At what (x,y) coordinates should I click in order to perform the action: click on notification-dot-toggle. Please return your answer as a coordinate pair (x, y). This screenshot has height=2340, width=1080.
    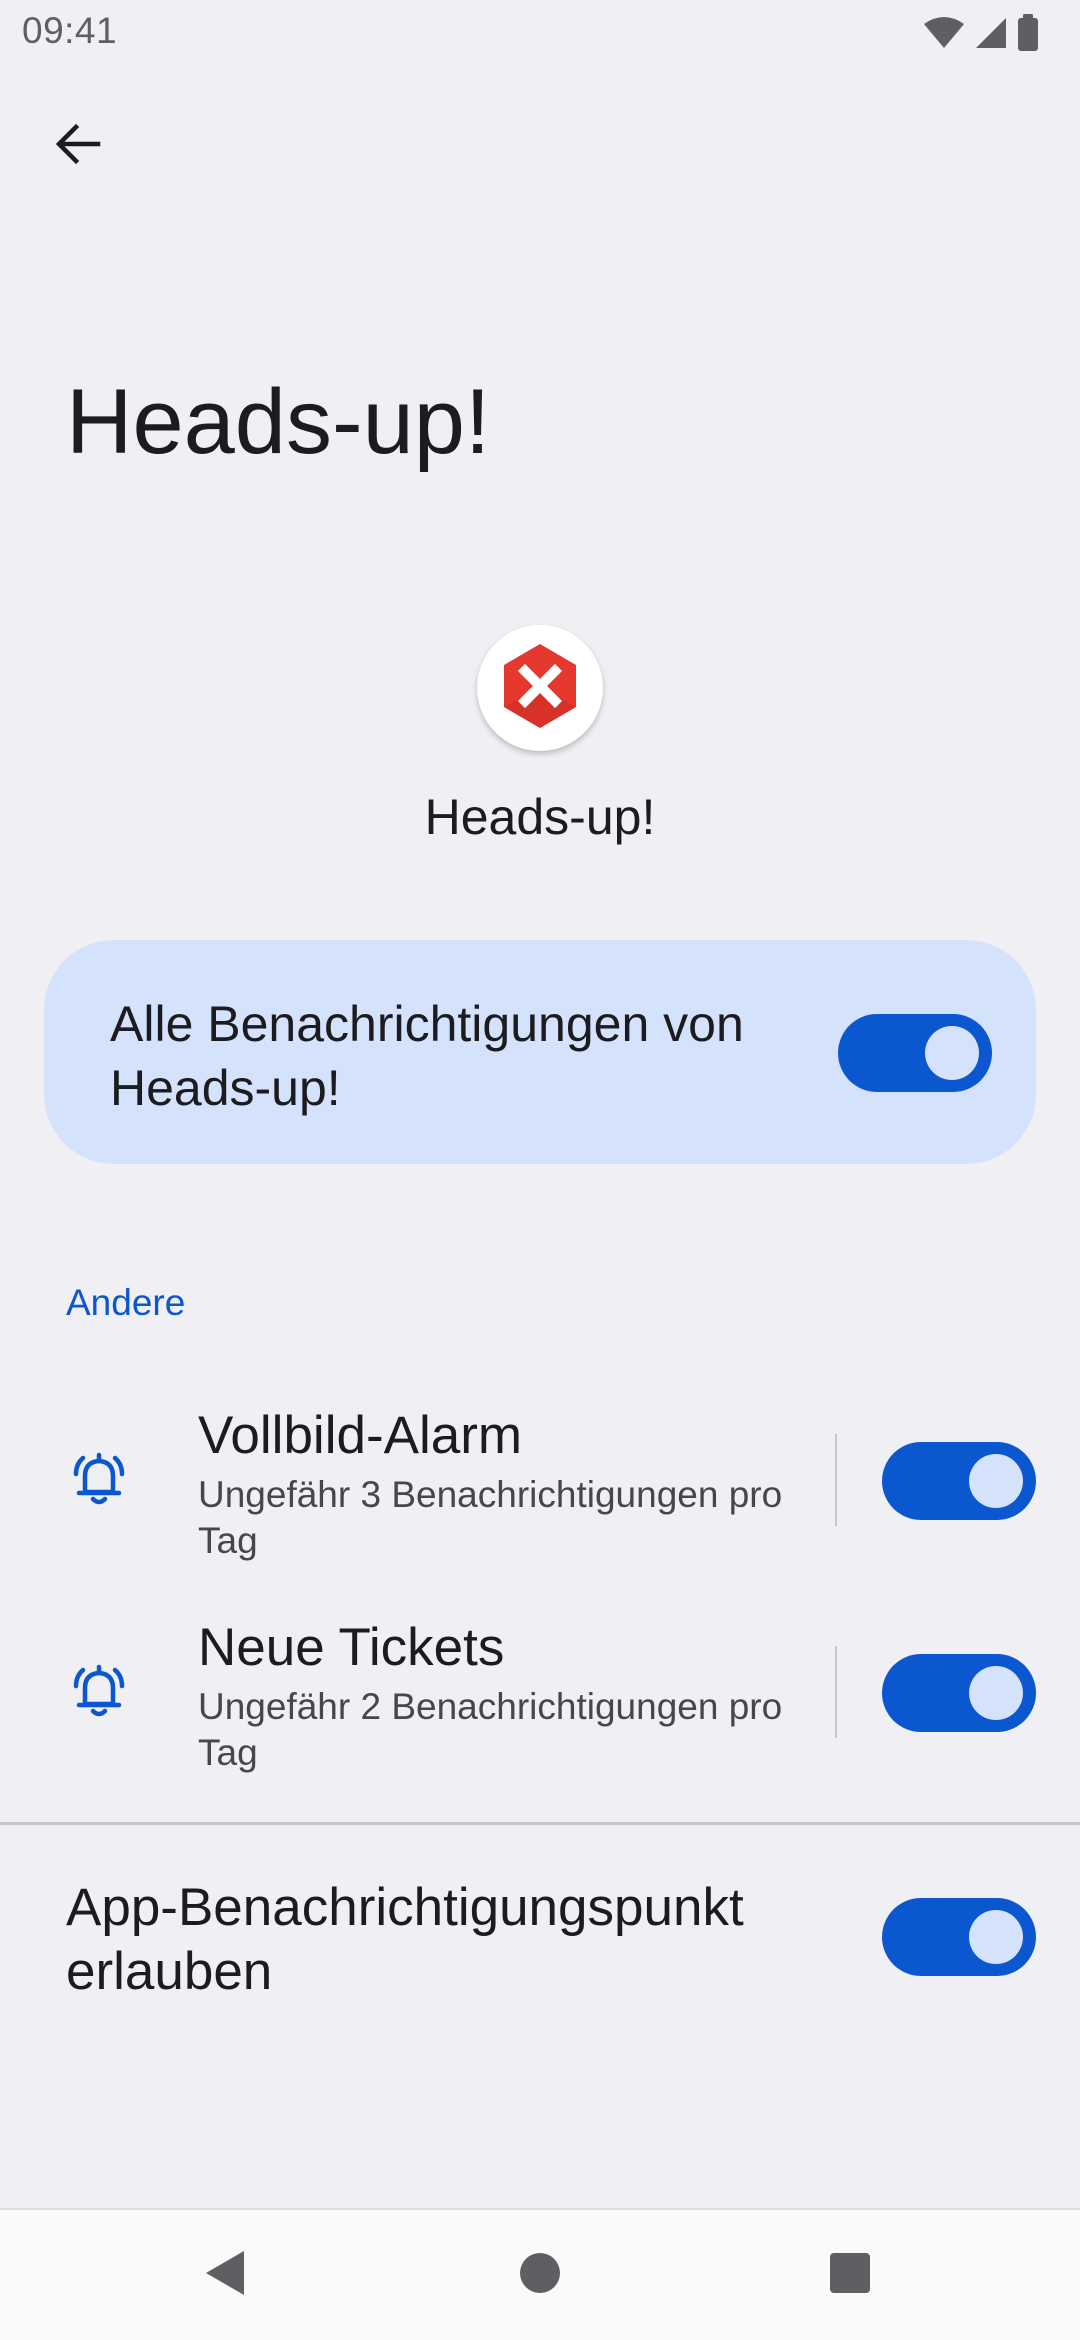
    Looking at the image, I should click on (959, 1937).